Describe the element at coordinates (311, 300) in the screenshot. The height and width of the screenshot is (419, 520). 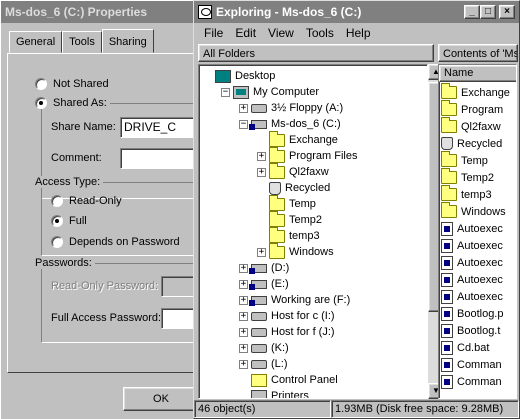
I see `tree-item-label: Working are (F:)` at that location.